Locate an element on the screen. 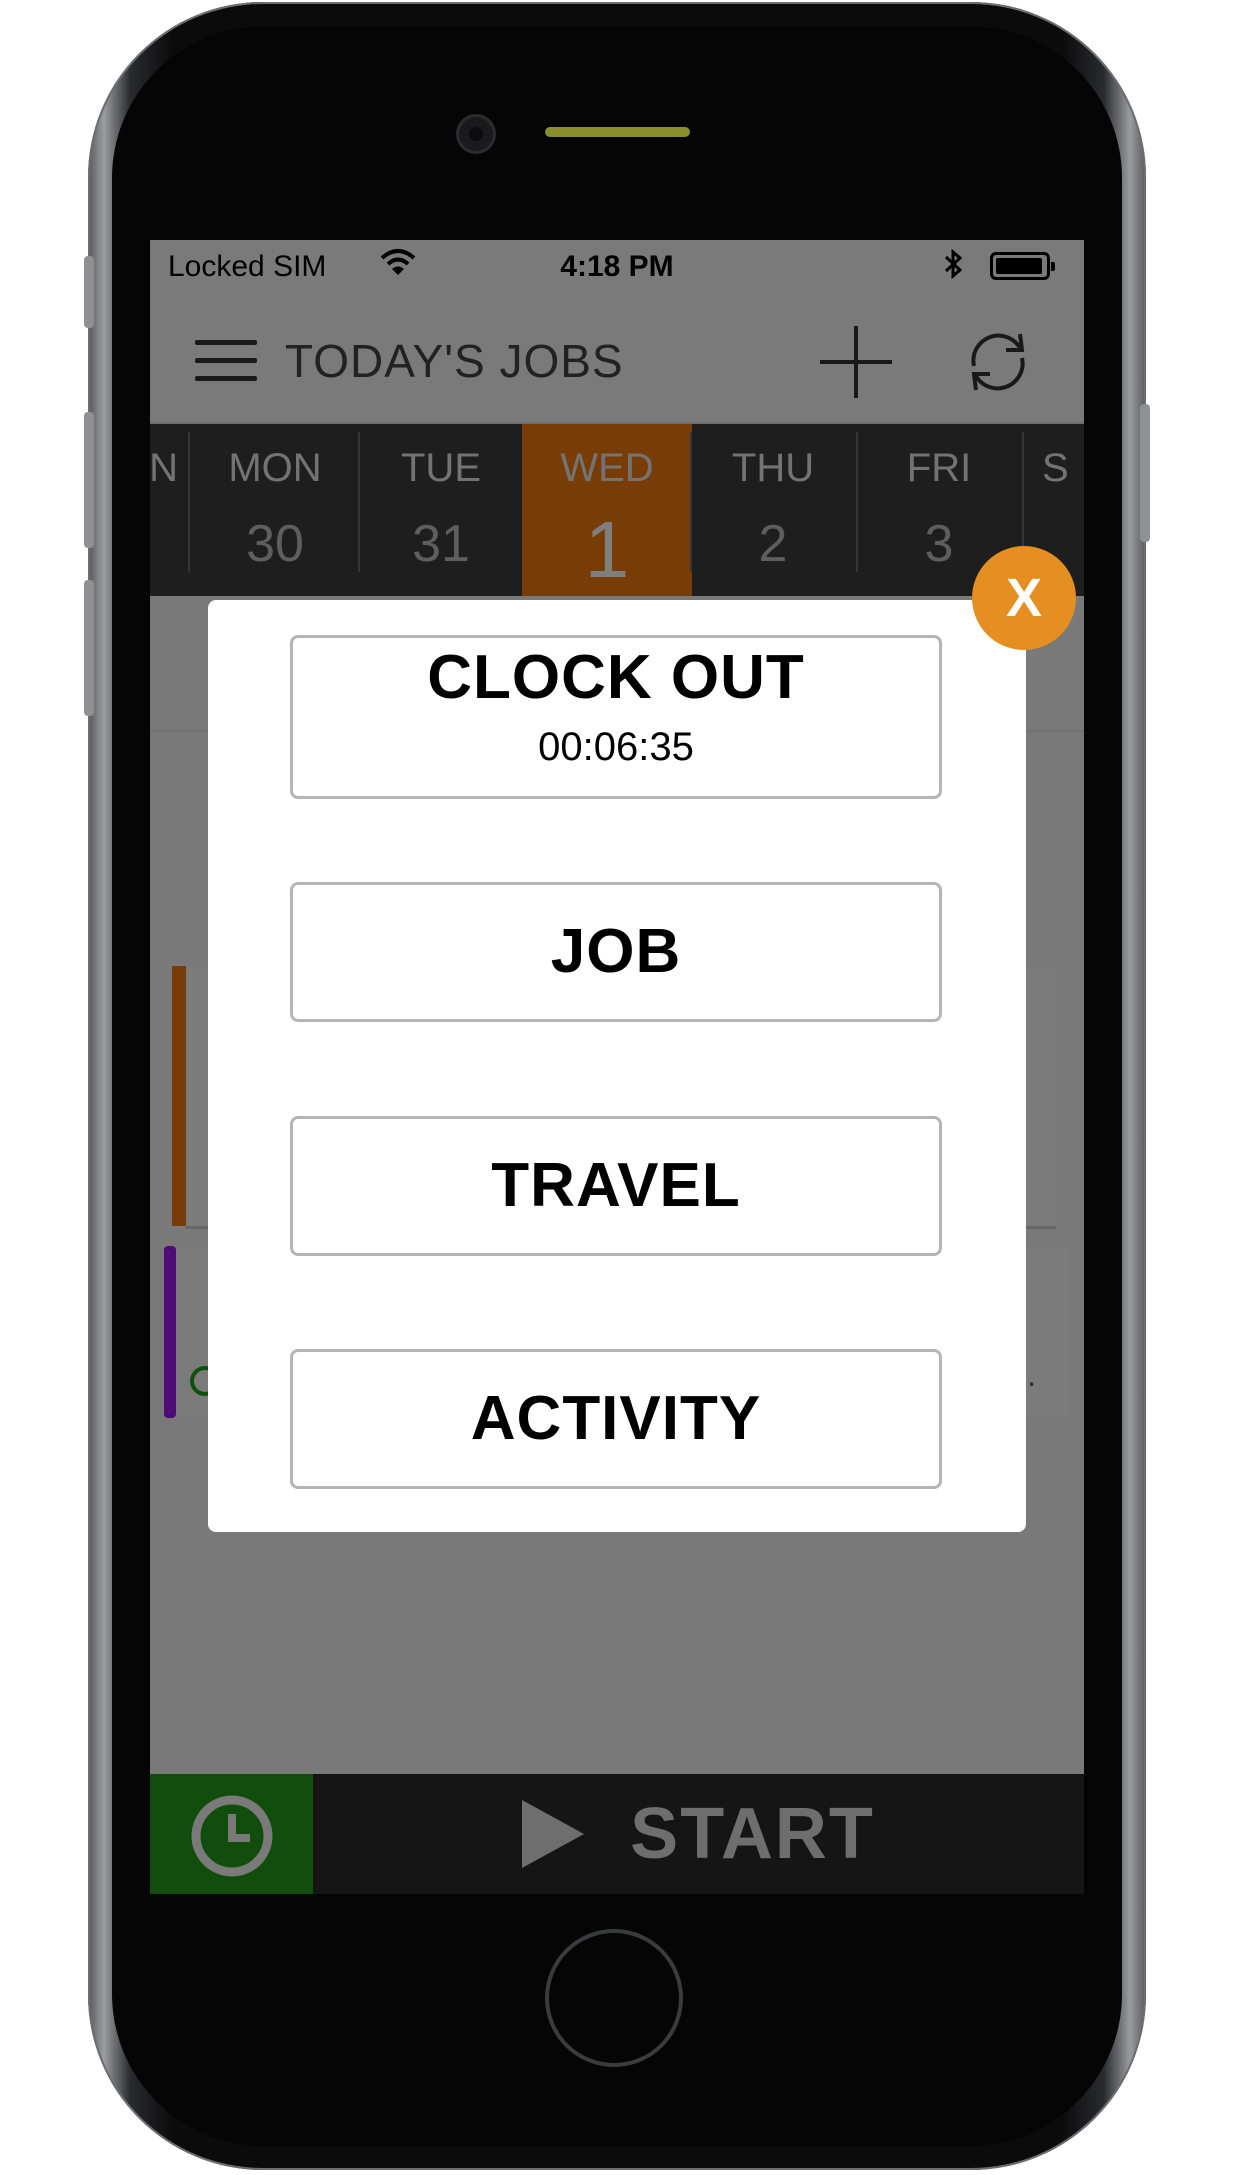  mute-switch is located at coordinates (89, 292).